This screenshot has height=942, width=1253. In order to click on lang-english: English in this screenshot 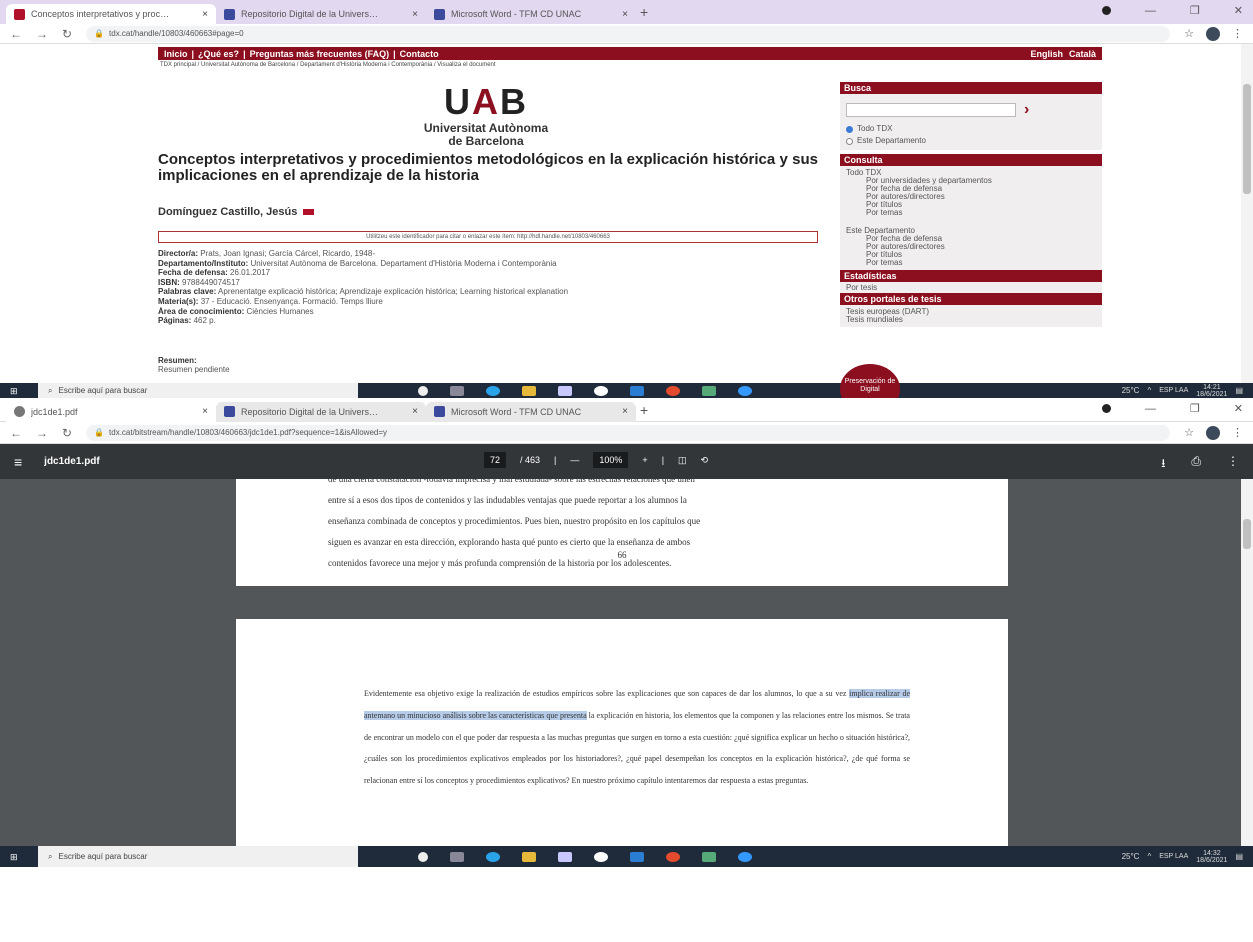, I will do `click(1046, 54)`.